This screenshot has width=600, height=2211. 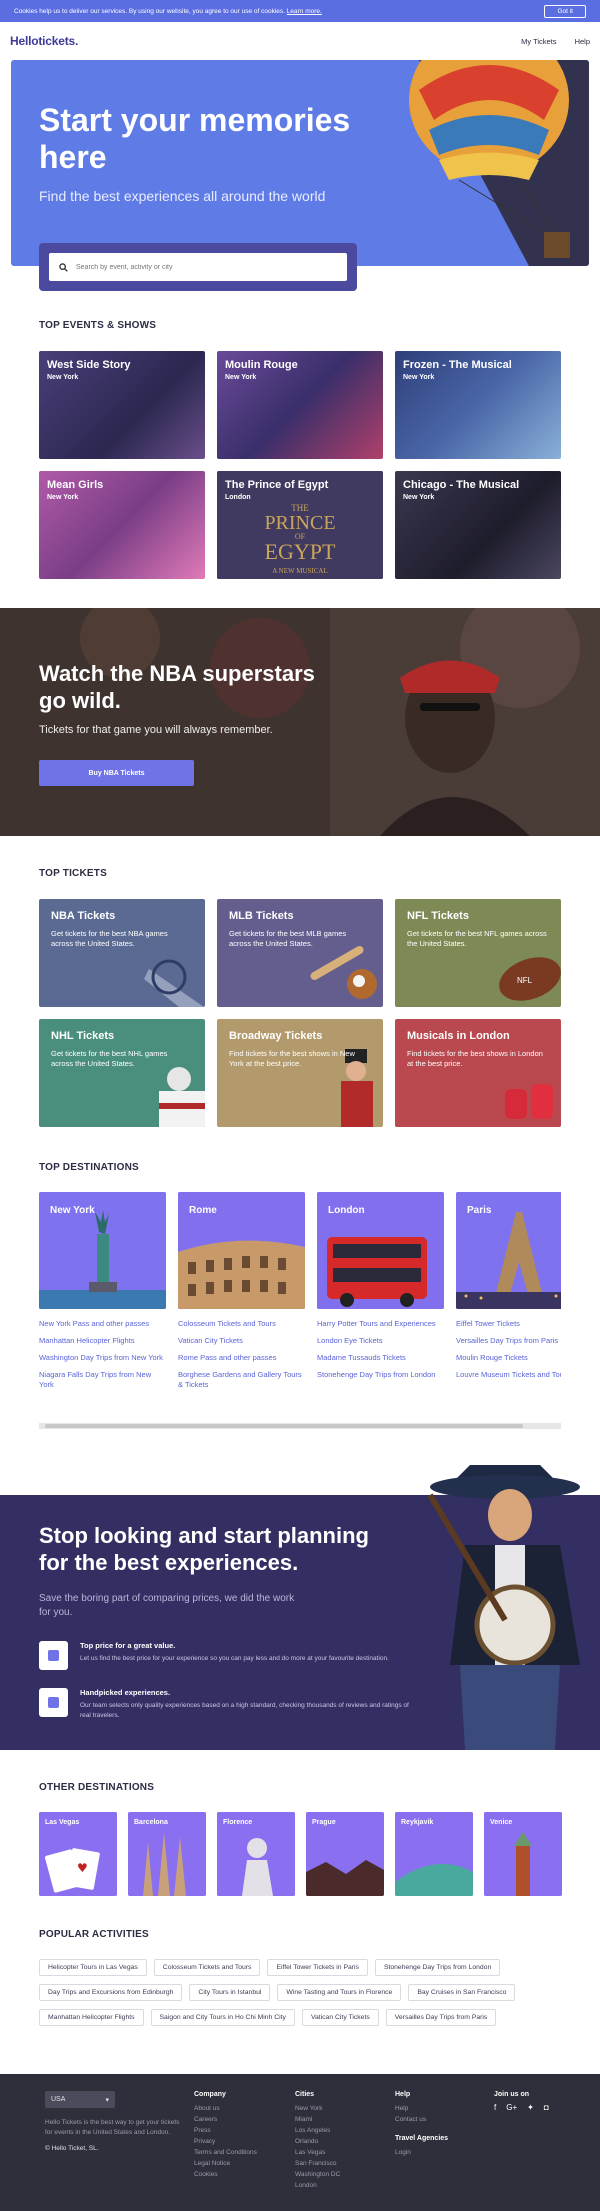 I want to click on scrollbar-thumb, so click(x=284, y=1426).